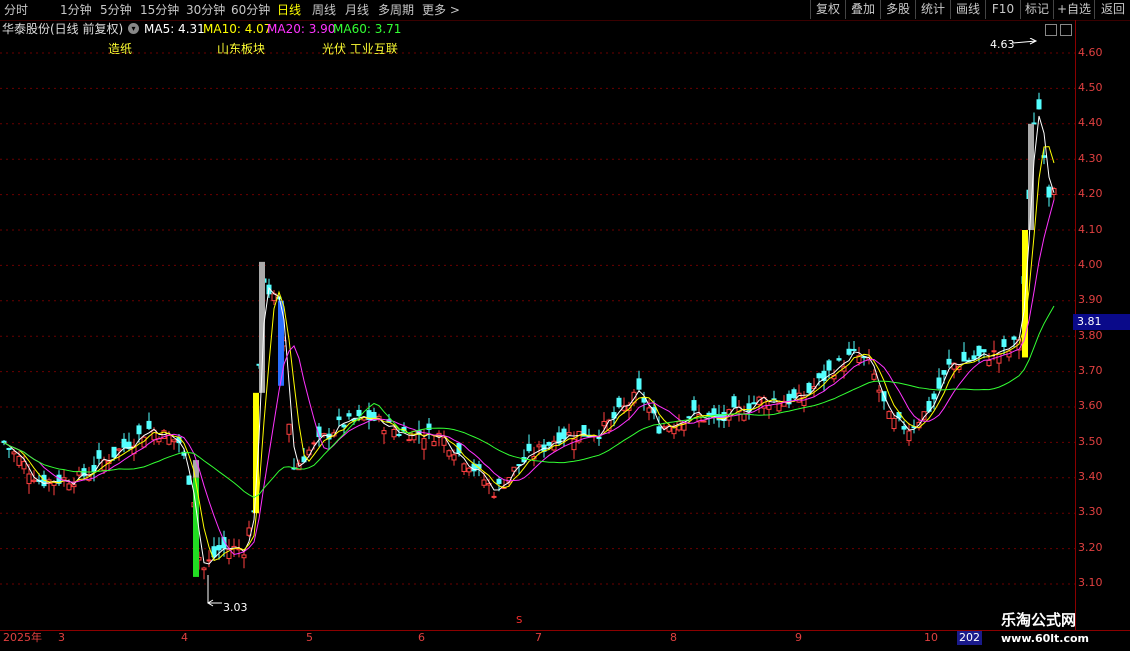 The image size is (1130, 651). Describe the element at coordinates (1036, 9) in the screenshot. I see `mark-button: 标记` at that location.